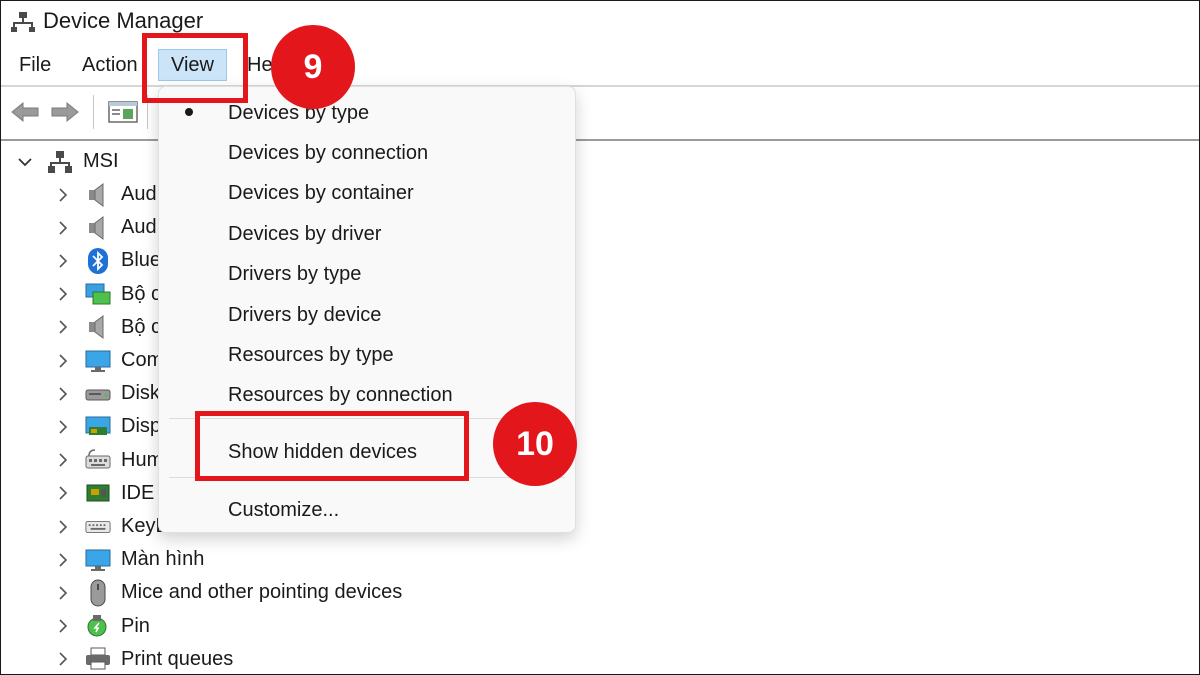 This screenshot has width=1200, height=675. What do you see at coordinates (294, 274) in the screenshot?
I see `menu-item-drivers-by-type: Drivers by type` at bounding box center [294, 274].